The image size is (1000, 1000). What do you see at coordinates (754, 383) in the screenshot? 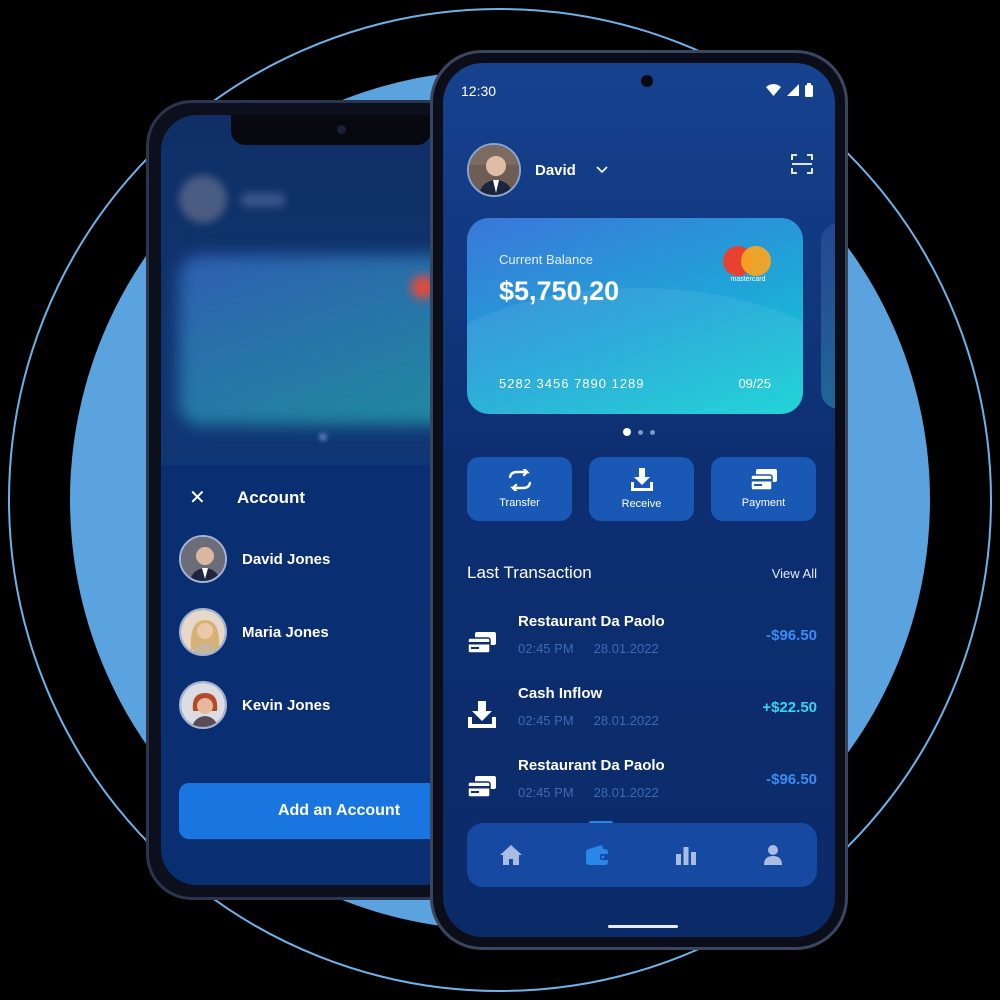
I see `card-expiry: 09/25` at bounding box center [754, 383].